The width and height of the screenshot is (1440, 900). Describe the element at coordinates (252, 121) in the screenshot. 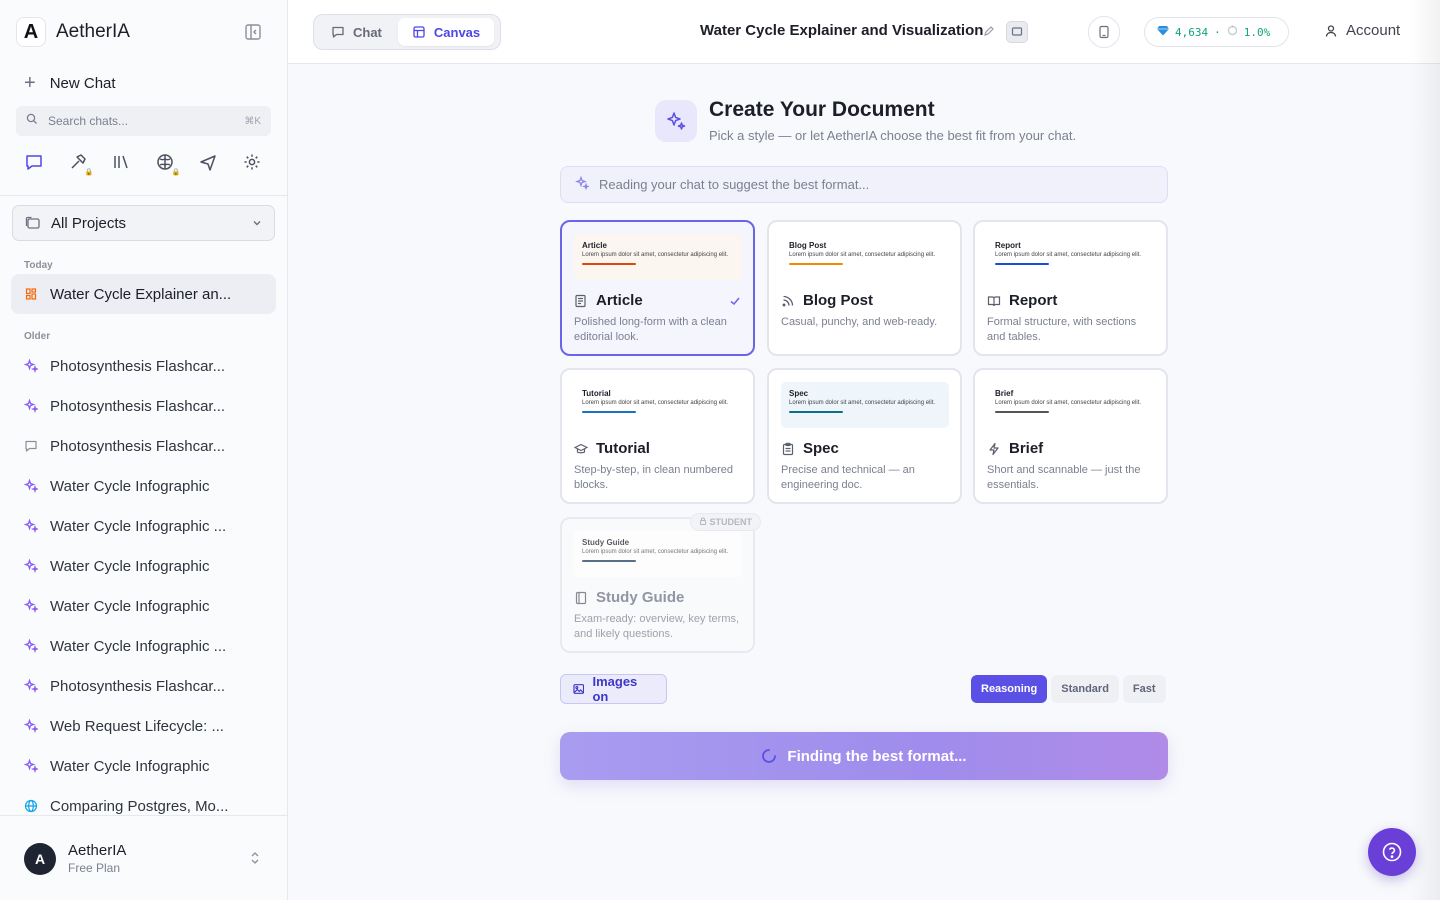

I see `search-shortcut: ⌘K` at that location.